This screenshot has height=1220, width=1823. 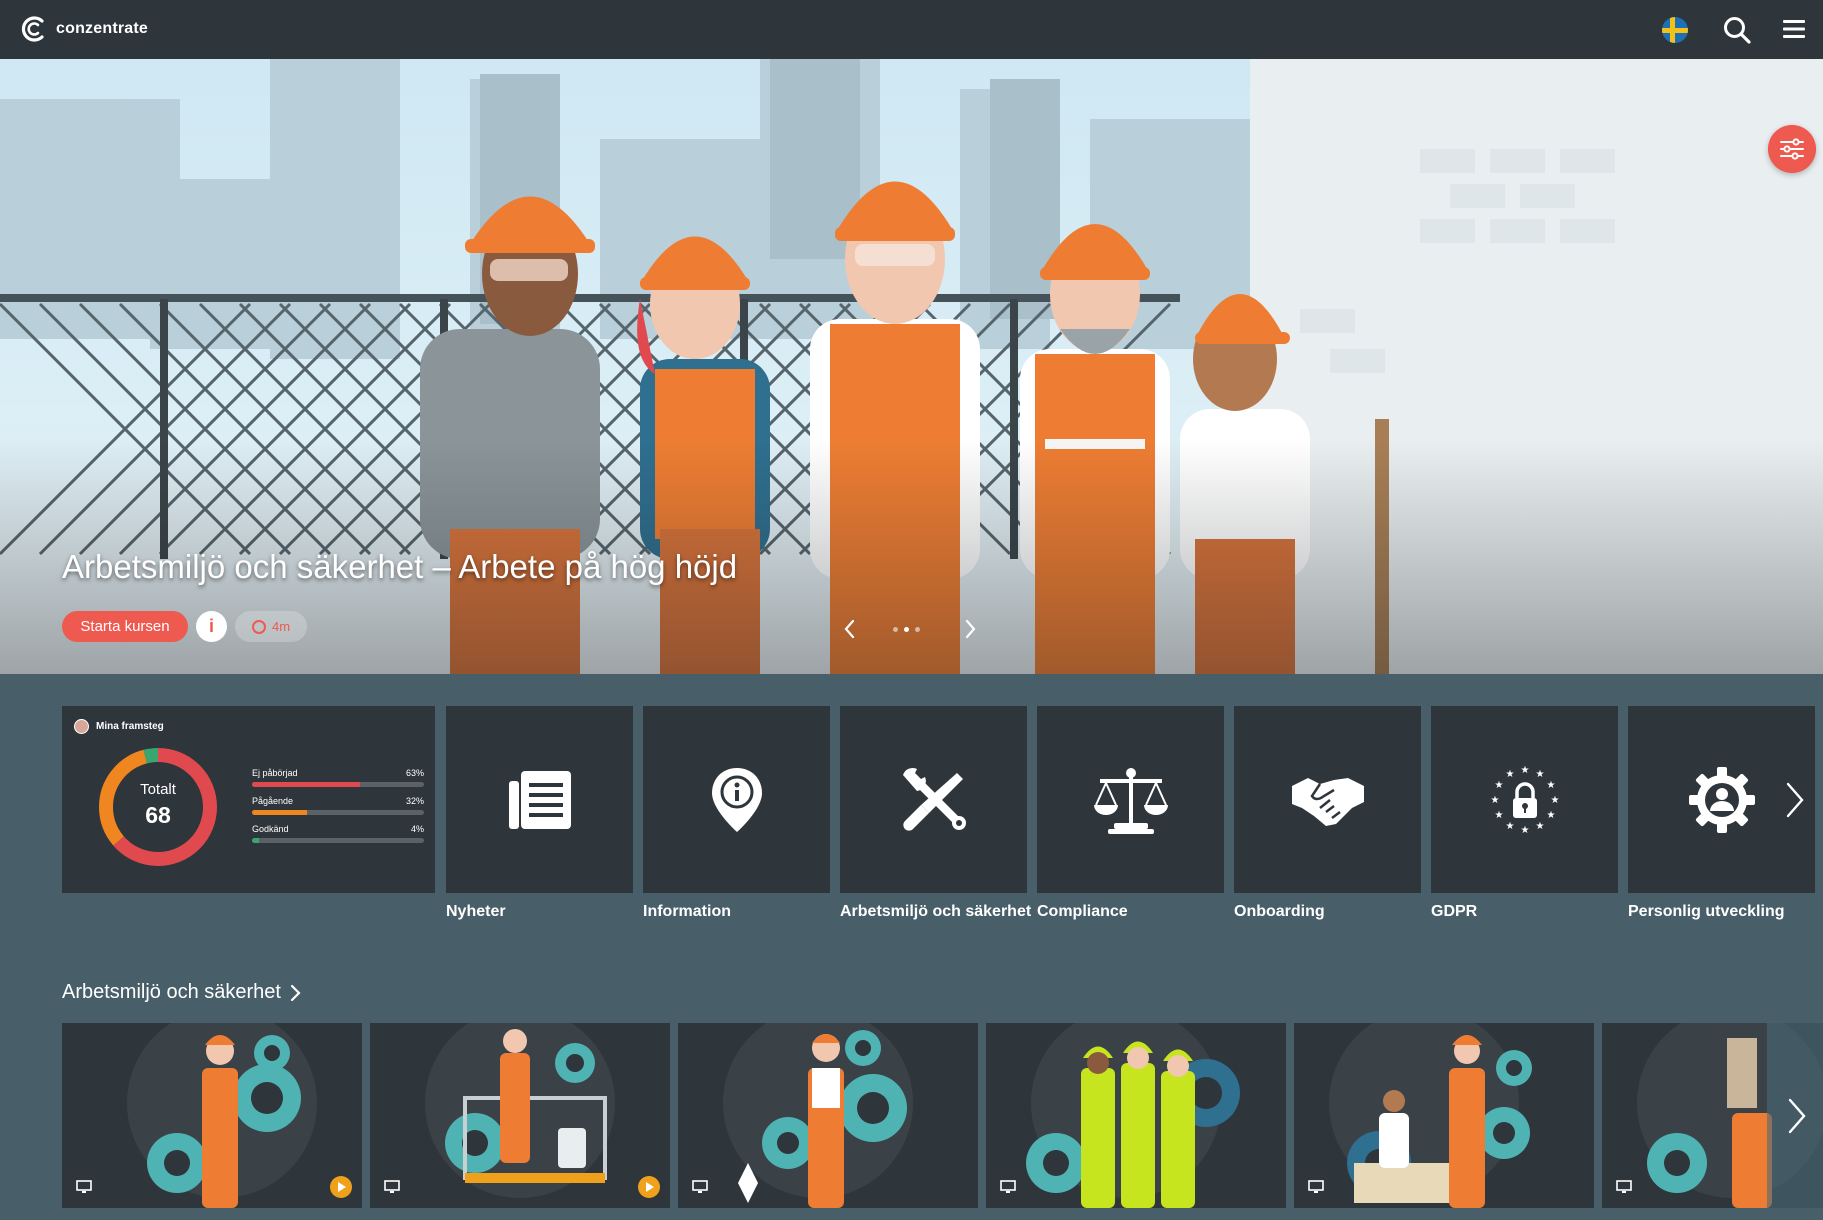 I want to click on stat-percent: 32%, so click(x=414, y=801).